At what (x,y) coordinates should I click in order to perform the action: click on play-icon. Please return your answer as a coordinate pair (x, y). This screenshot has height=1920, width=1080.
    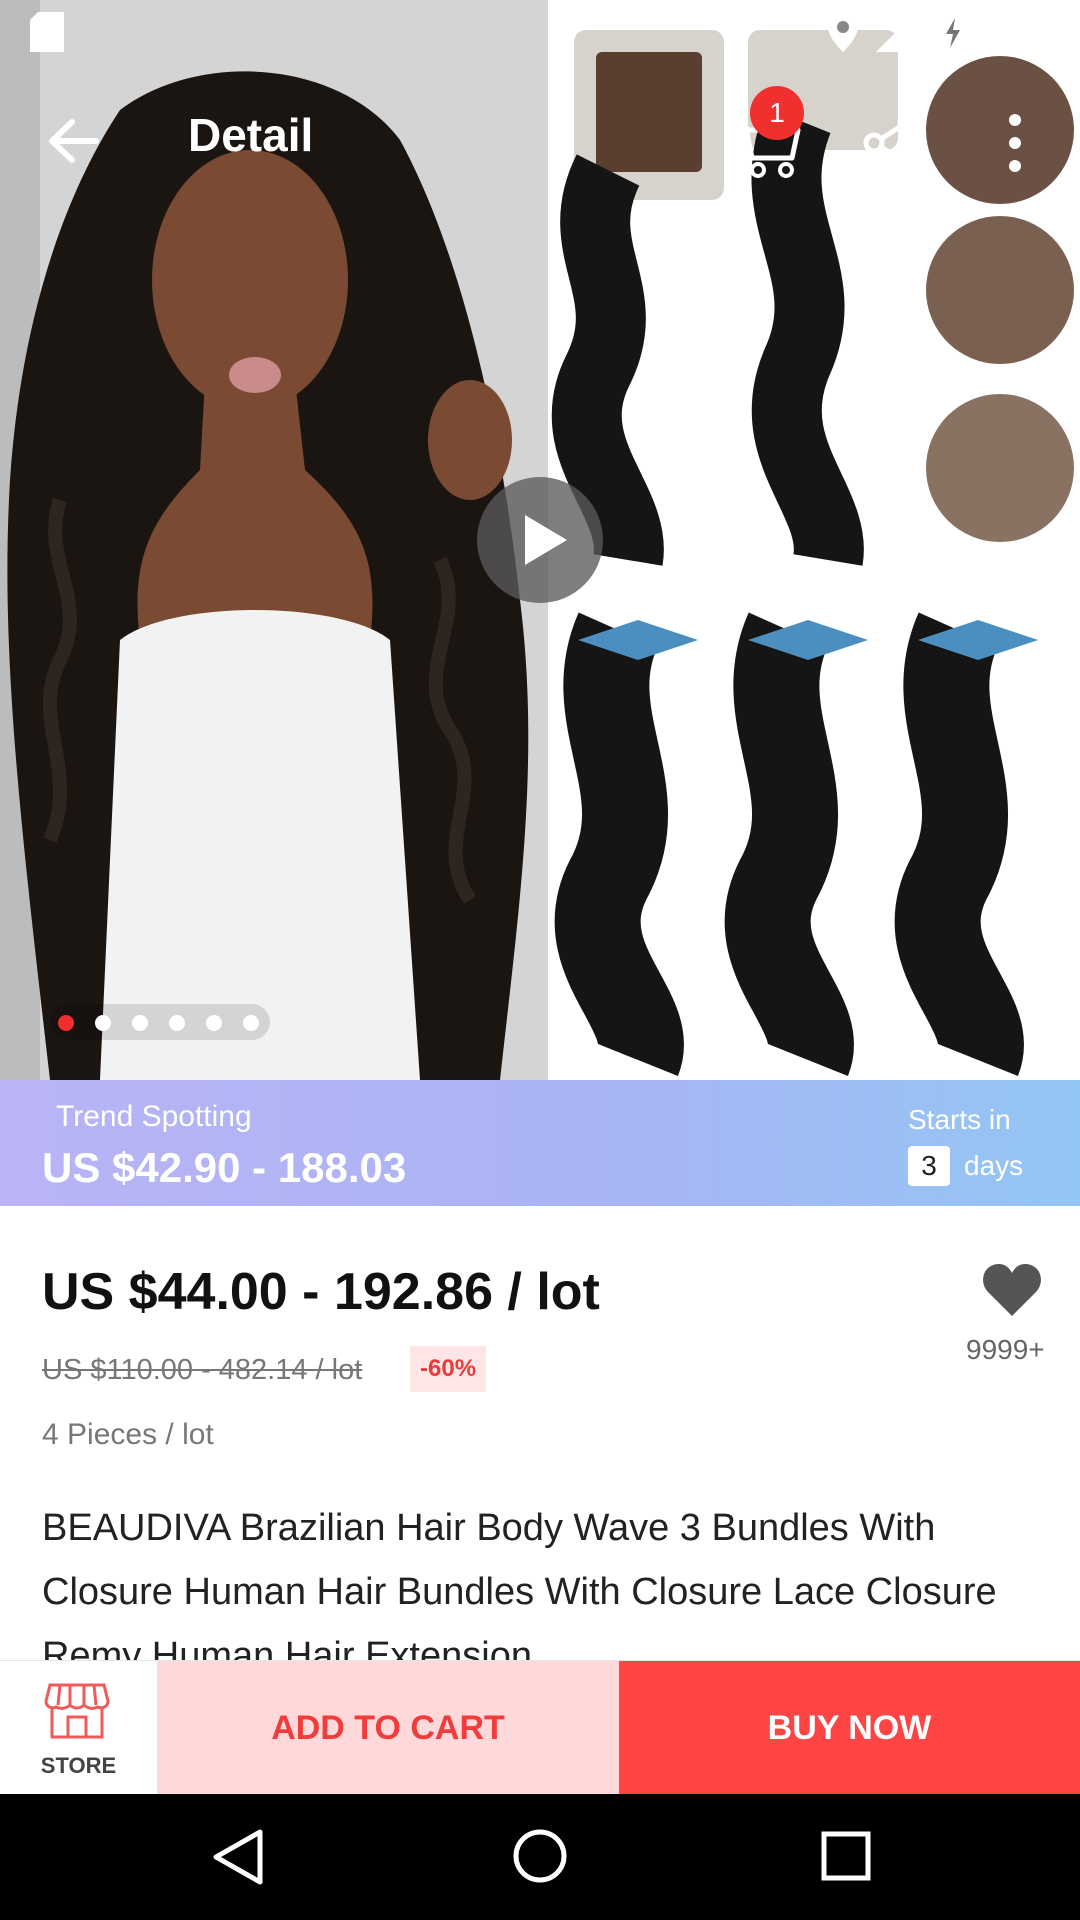
    Looking at the image, I should click on (546, 540).